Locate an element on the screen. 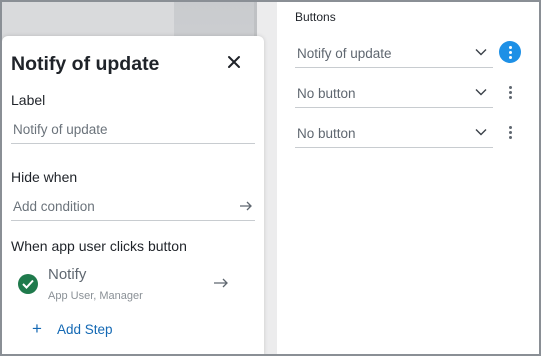 The width and height of the screenshot is (541, 356). add-step-label: Add Step is located at coordinates (84, 329).